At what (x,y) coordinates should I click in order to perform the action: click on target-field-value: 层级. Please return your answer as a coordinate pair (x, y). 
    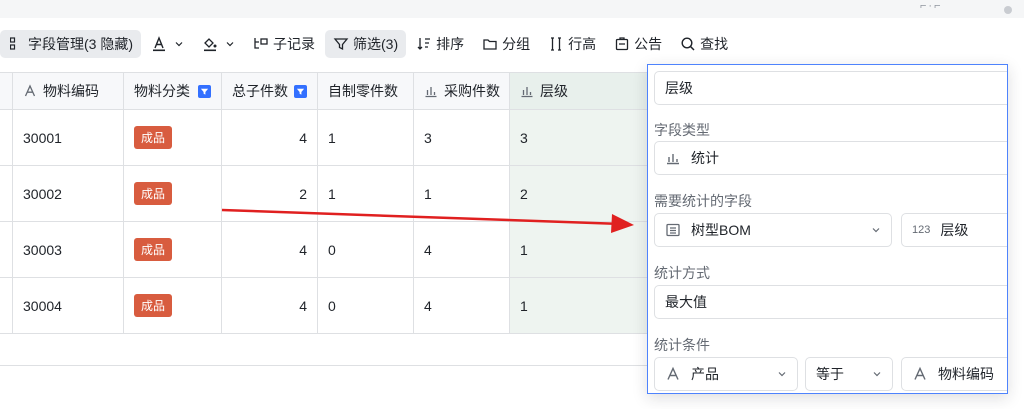
    Looking at the image, I should click on (954, 230).